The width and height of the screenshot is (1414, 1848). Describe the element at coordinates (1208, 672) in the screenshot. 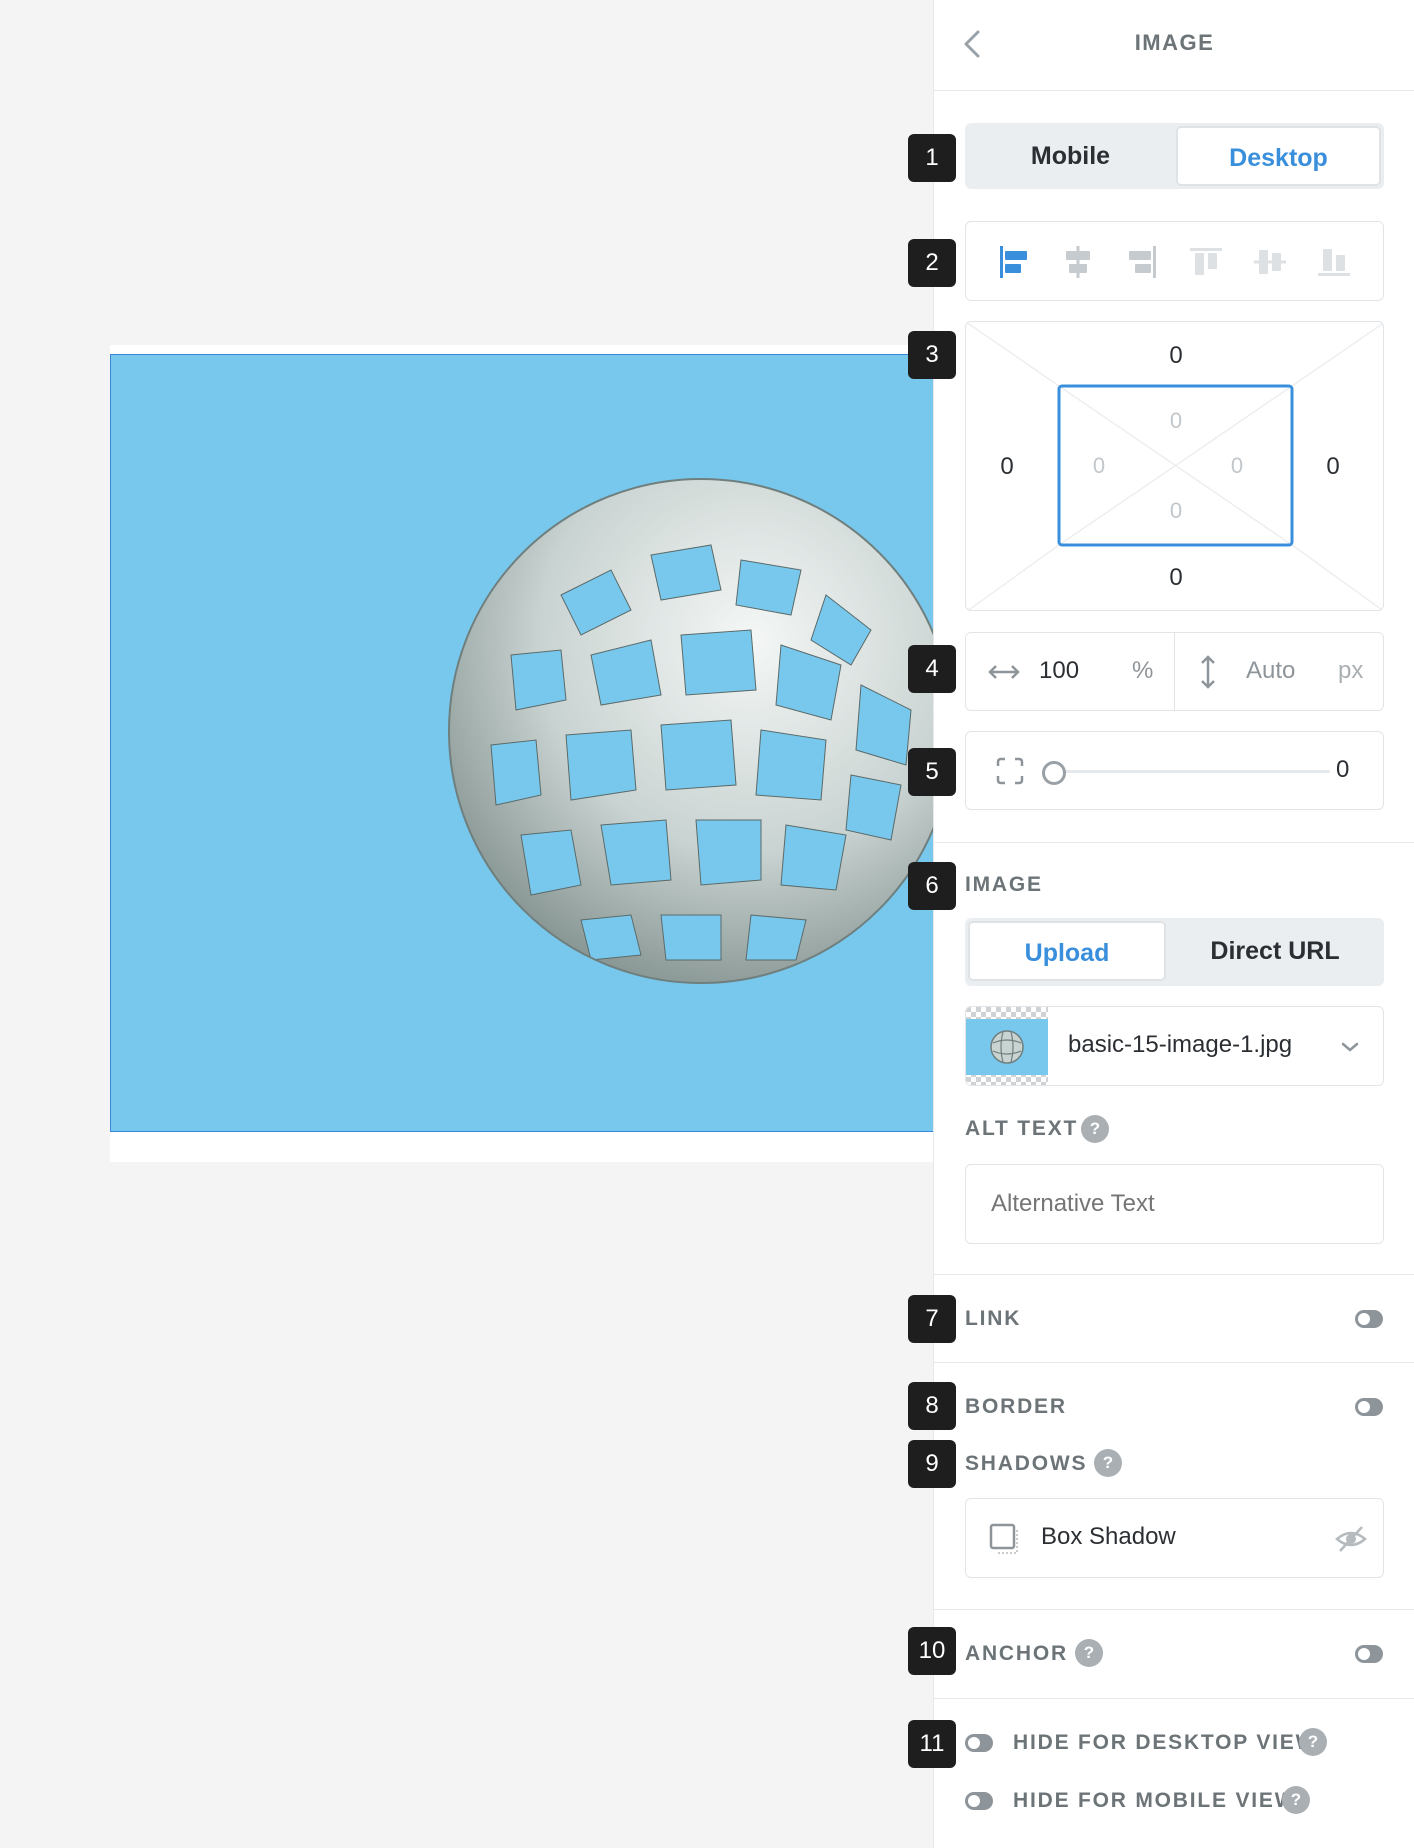

I see `height-arrows-icon` at that location.